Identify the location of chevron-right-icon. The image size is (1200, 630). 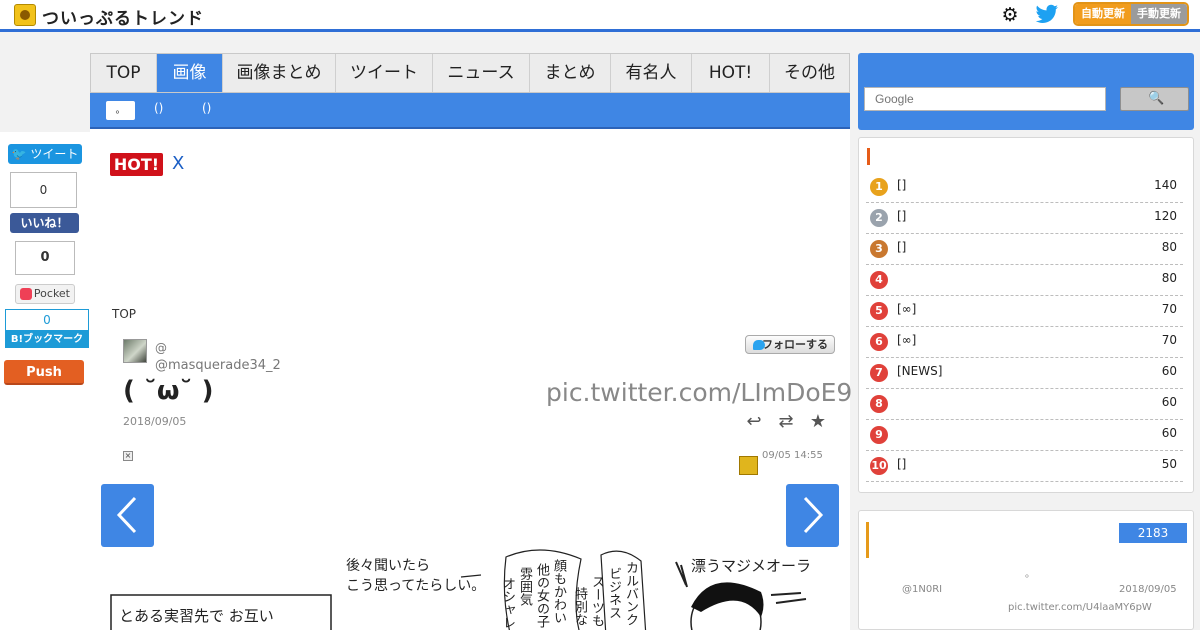
(813, 515).